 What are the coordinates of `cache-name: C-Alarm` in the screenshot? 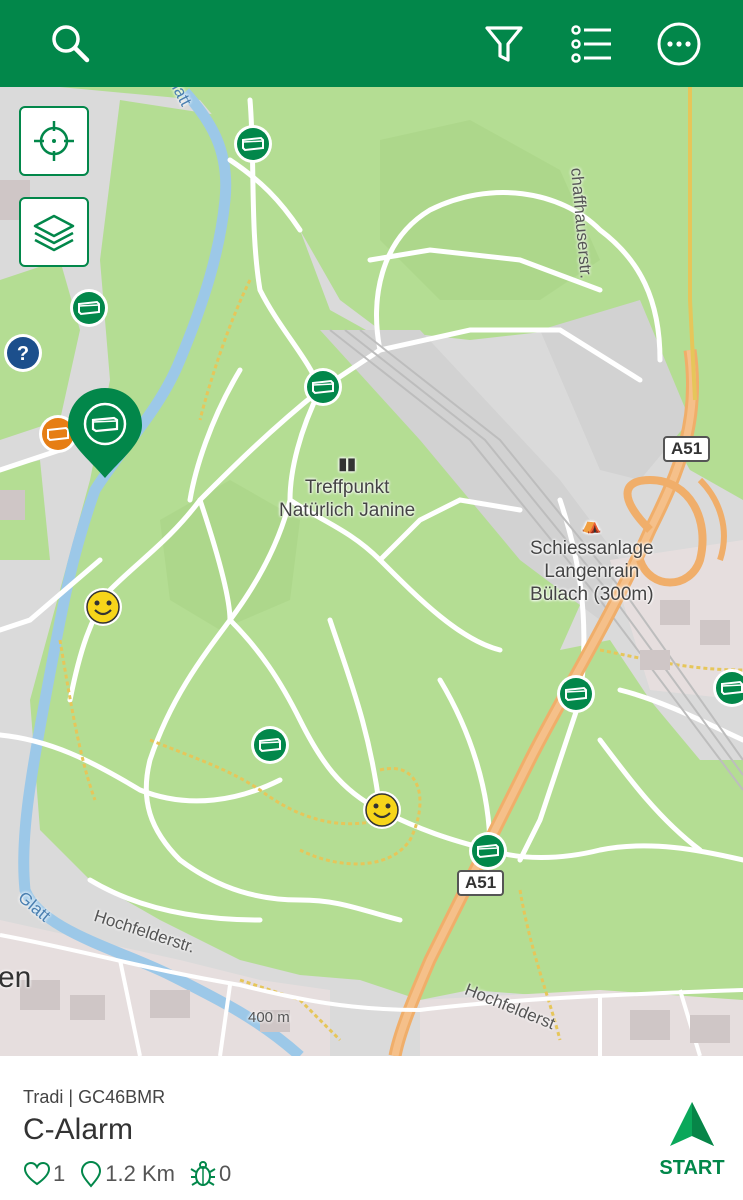 It's located at (78, 1129).